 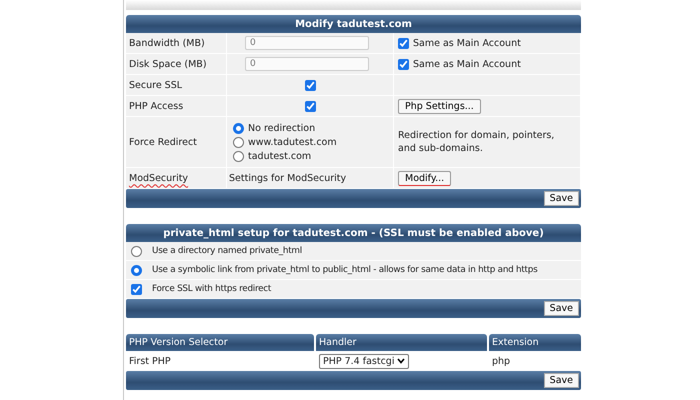 I want to click on field-label: ModSecurity, so click(x=158, y=178).